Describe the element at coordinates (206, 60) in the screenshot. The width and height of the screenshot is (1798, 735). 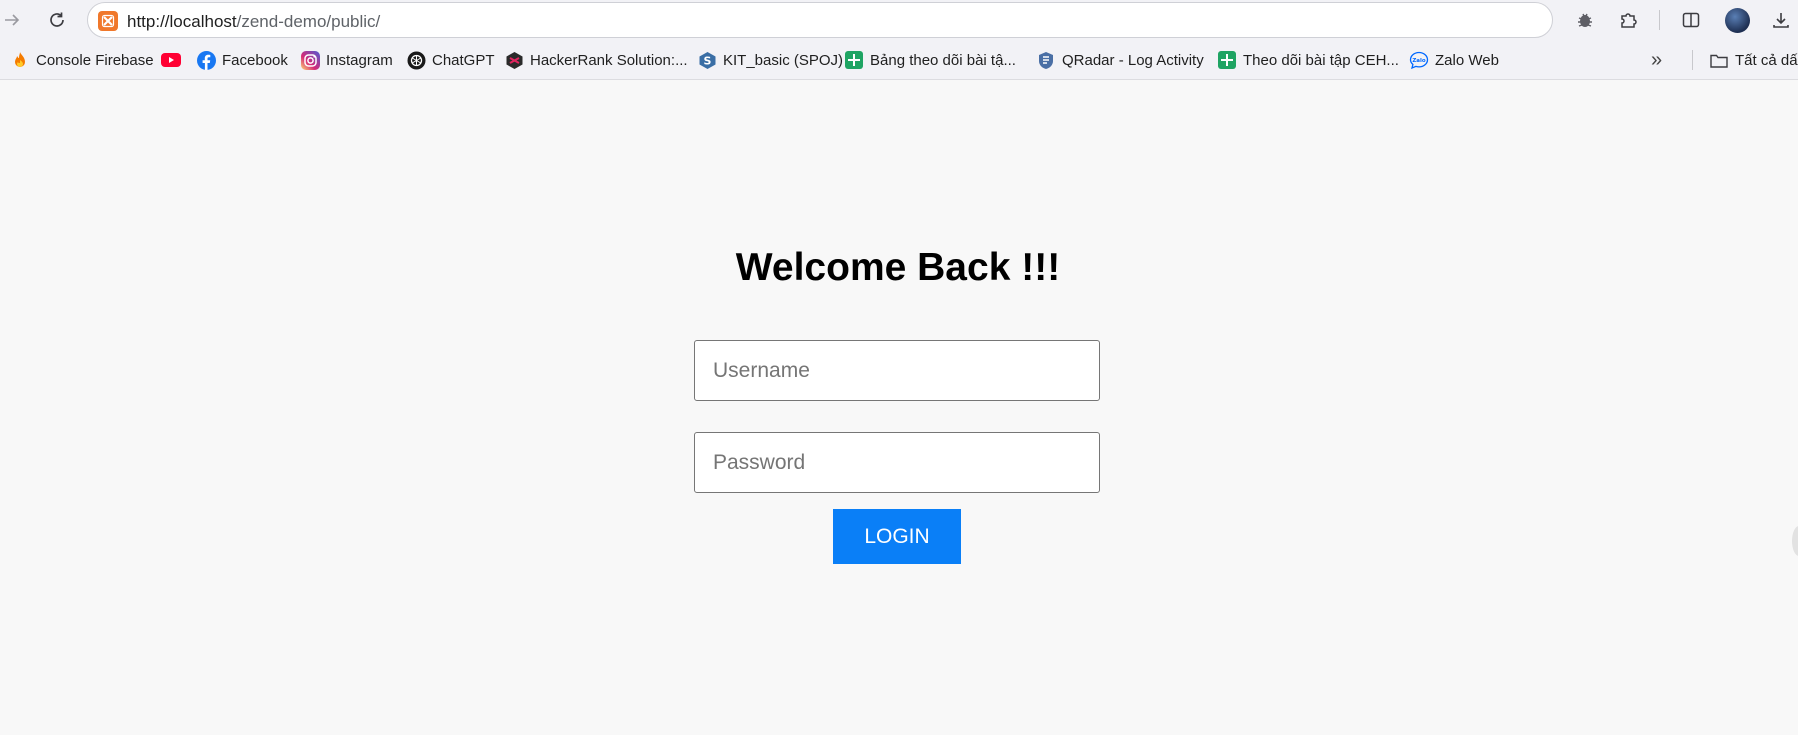
I see `facebook-icon` at that location.